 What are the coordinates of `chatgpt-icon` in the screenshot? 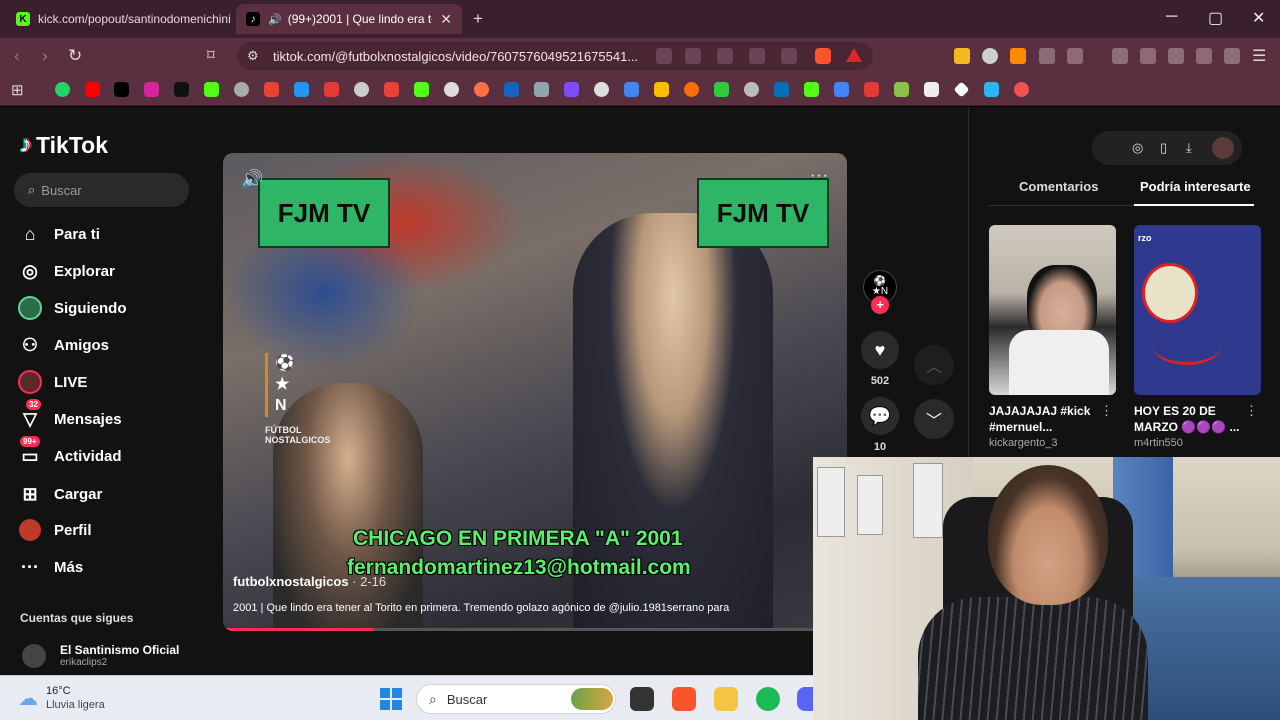 It's located at (601, 89).